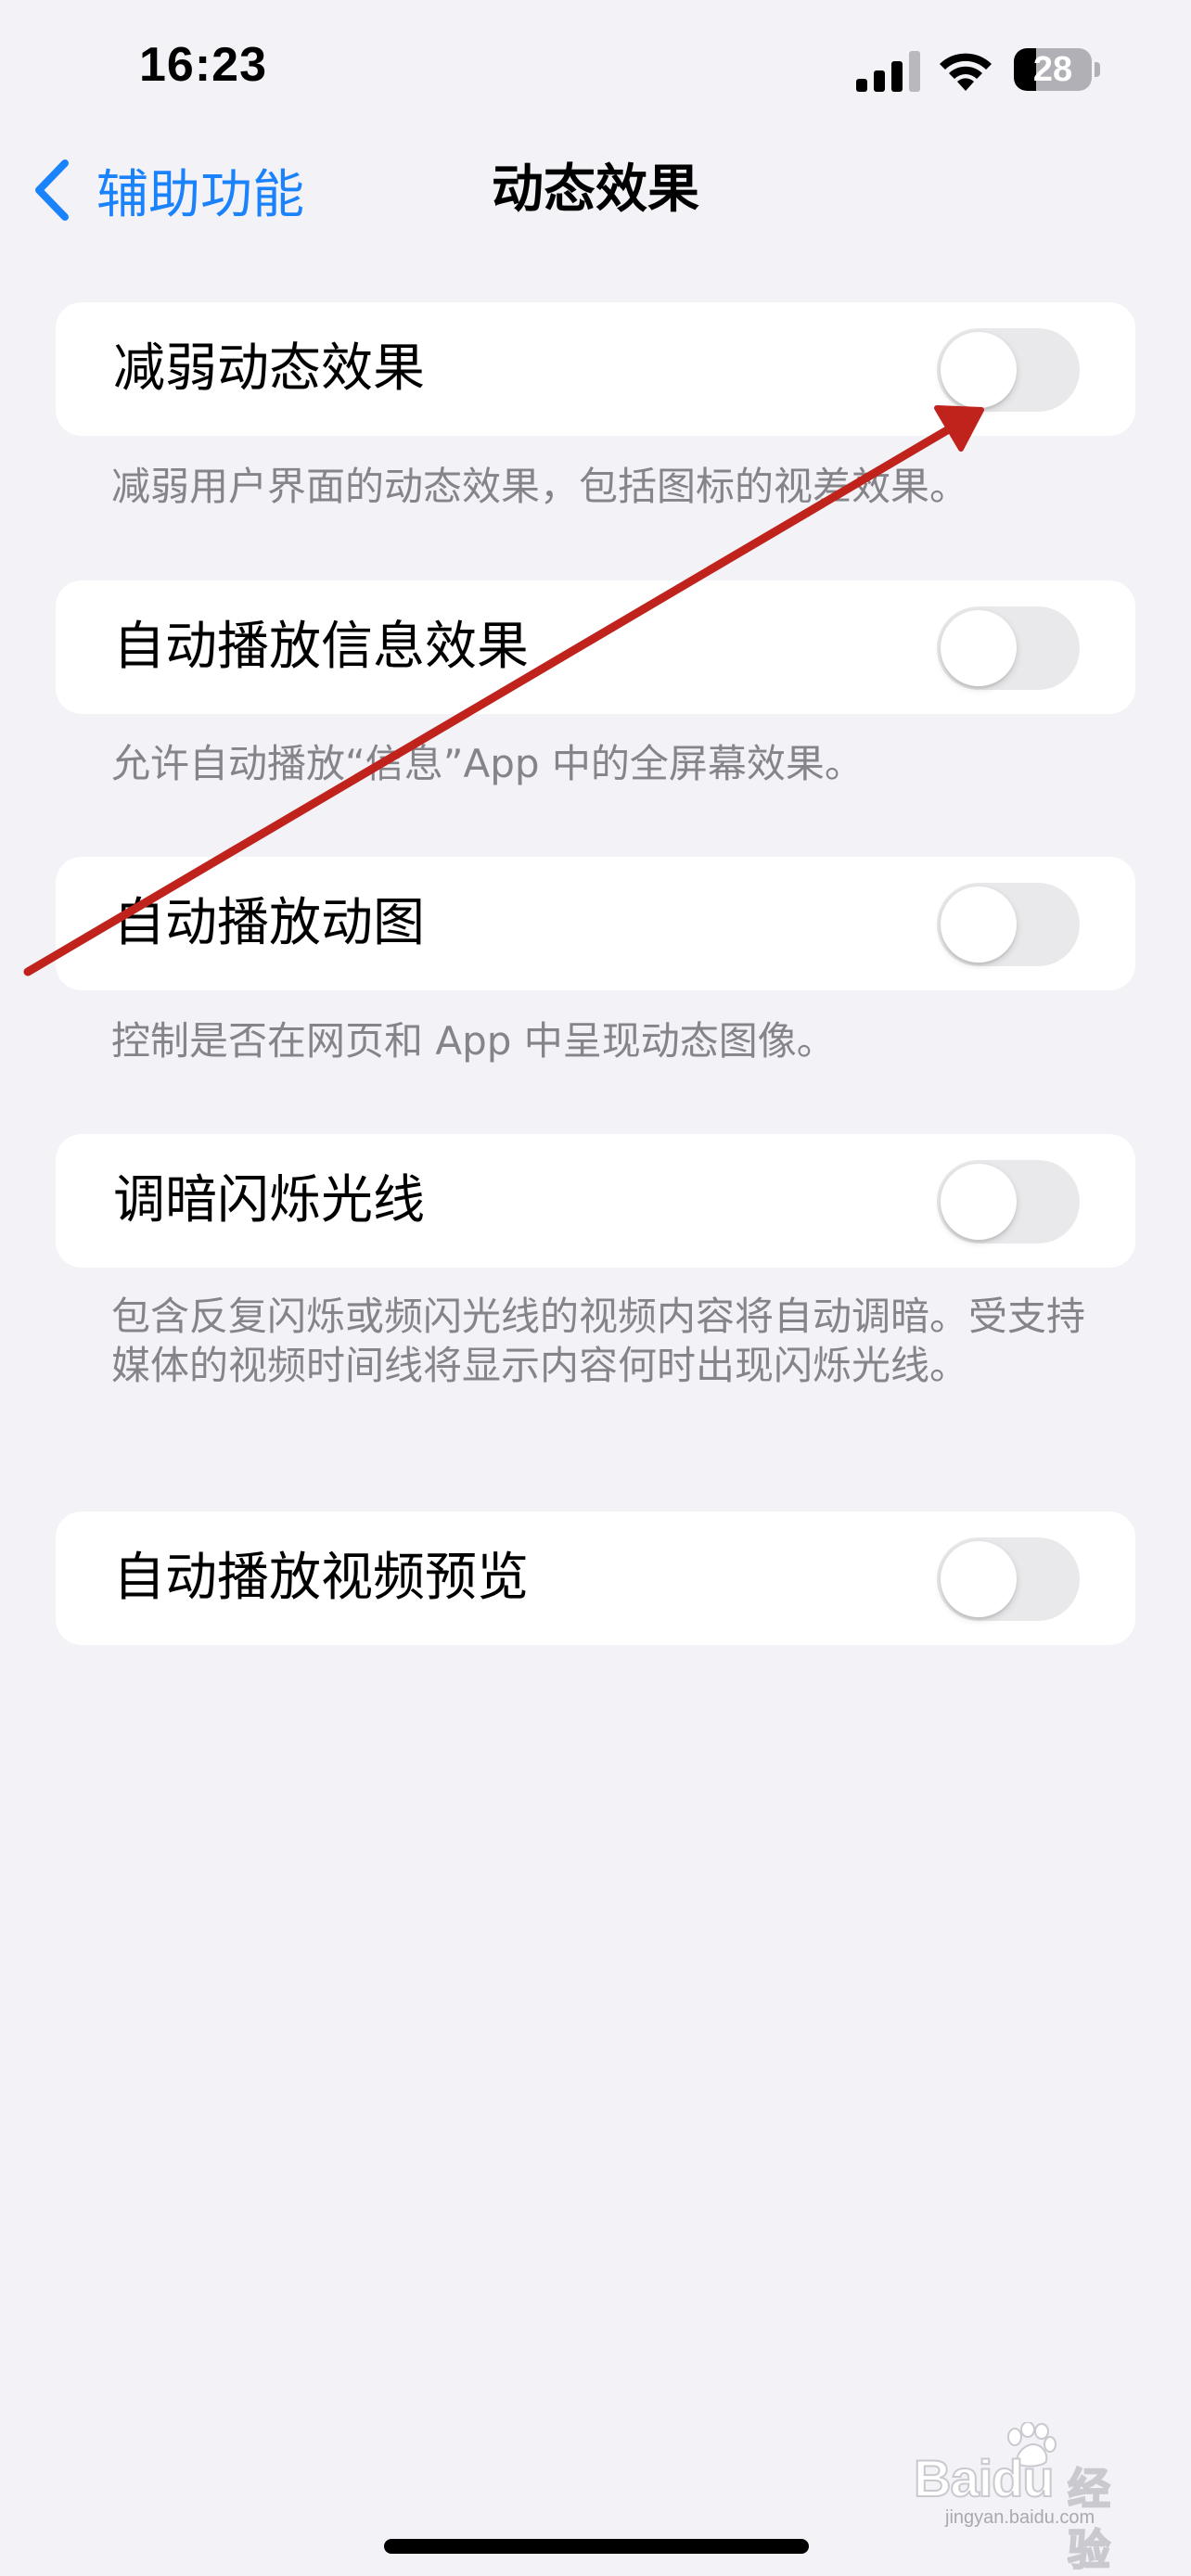 This screenshot has width=1191, height=2576. I want to click on setting-label: 自动播放信息效果, so click(321, 647).